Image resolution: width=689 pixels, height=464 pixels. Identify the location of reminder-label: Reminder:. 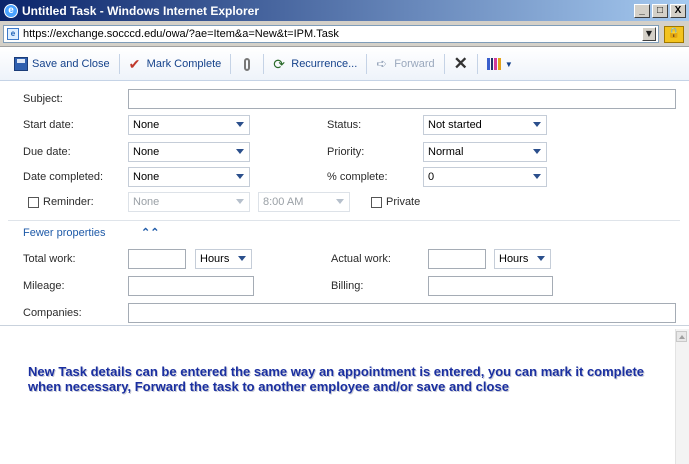
(68, 202).